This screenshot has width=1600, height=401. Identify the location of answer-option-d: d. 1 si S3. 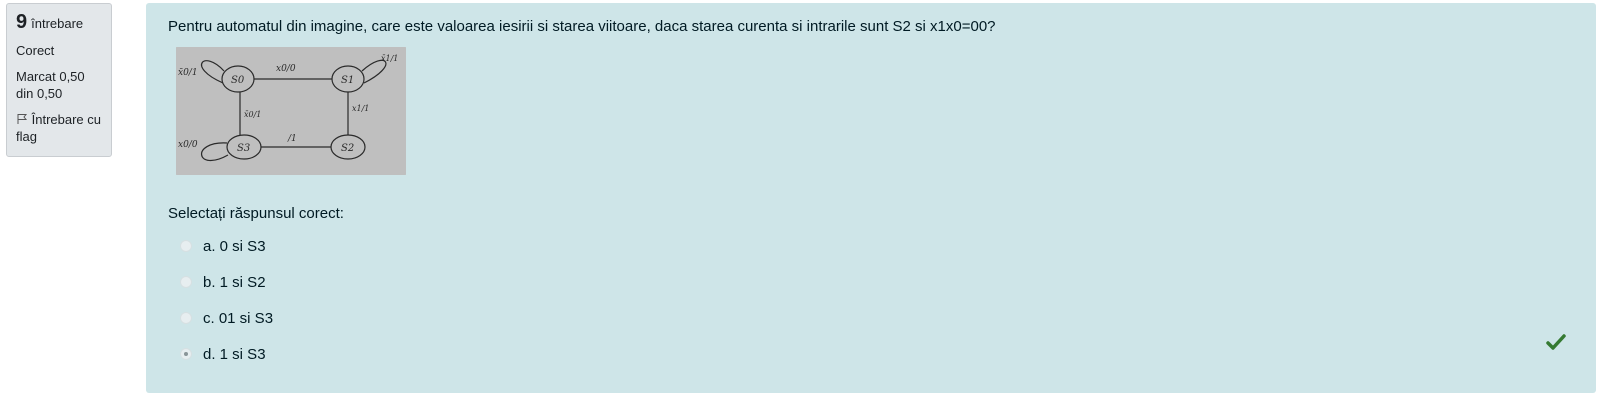
(877, 354).